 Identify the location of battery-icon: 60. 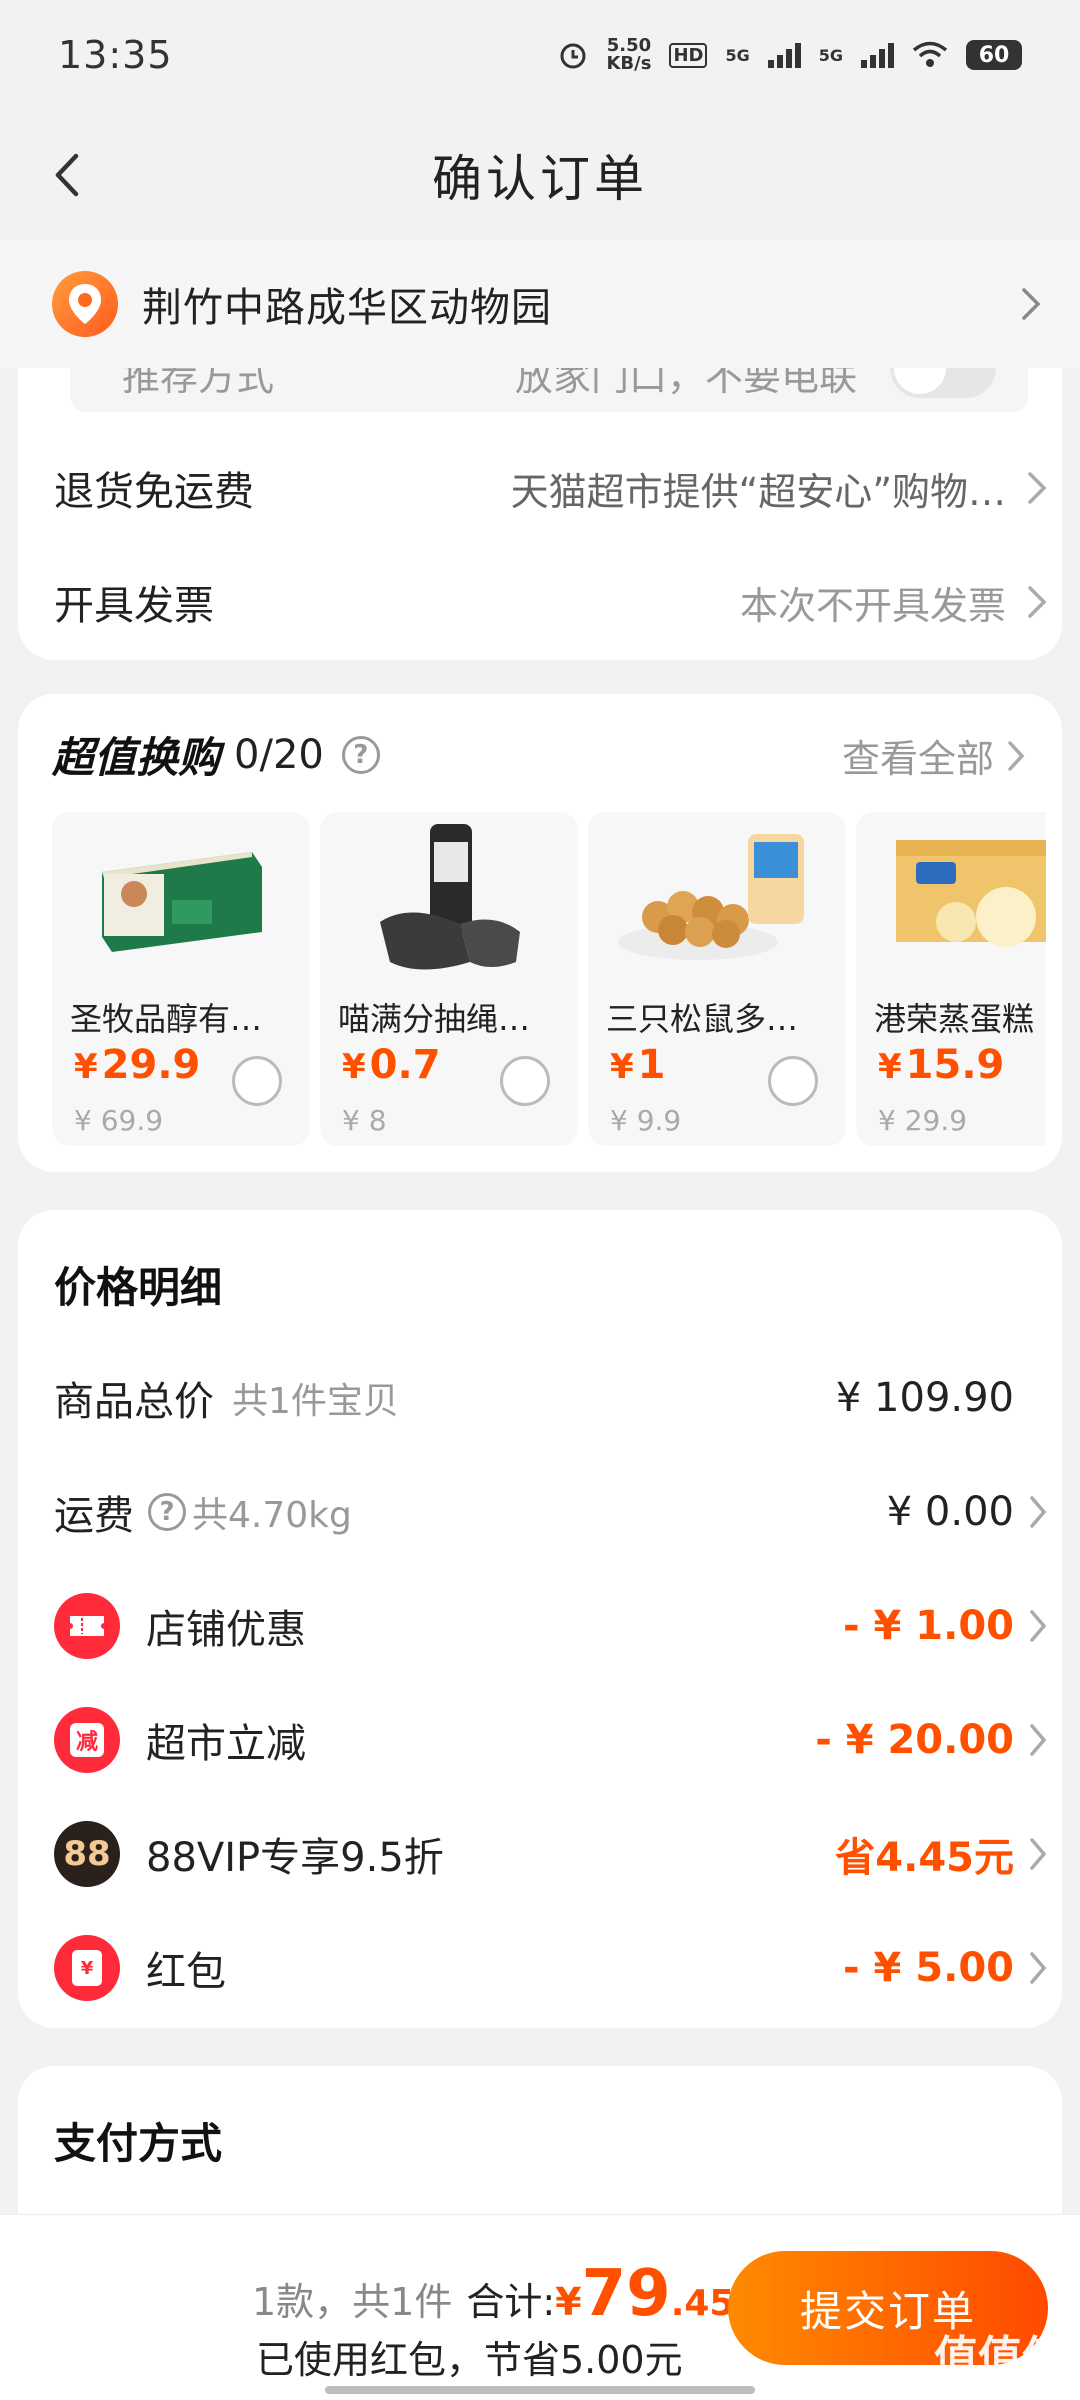
(994, 55).